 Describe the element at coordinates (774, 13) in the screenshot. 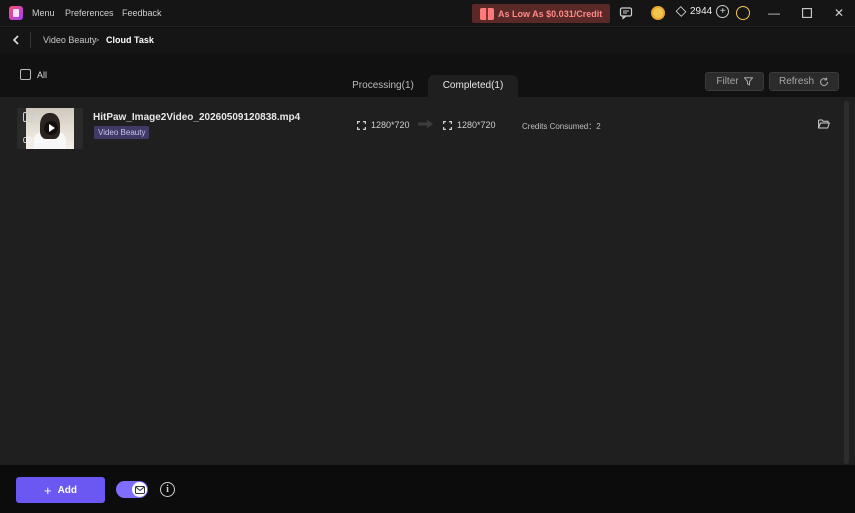

I see `minimize-icon: —` at that location.